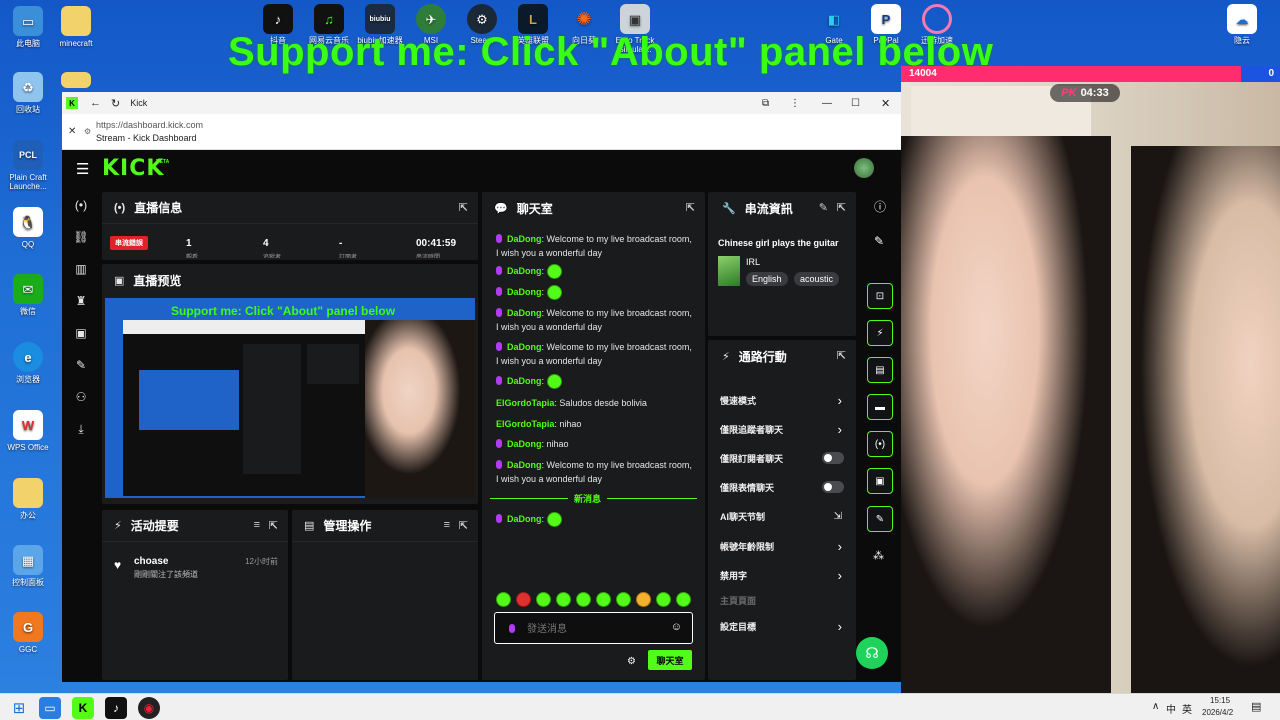 The image size is (1280, 720). What do you see at coordinates (81, 365) in the screenshot?
I see `nav-wrench-icon: ✎` at bounding box center [81, 365].